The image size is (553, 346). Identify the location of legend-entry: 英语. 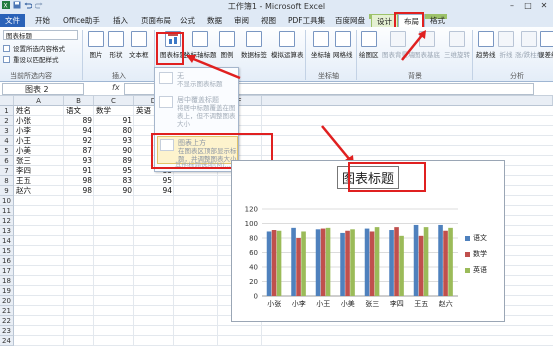
(476, 270).